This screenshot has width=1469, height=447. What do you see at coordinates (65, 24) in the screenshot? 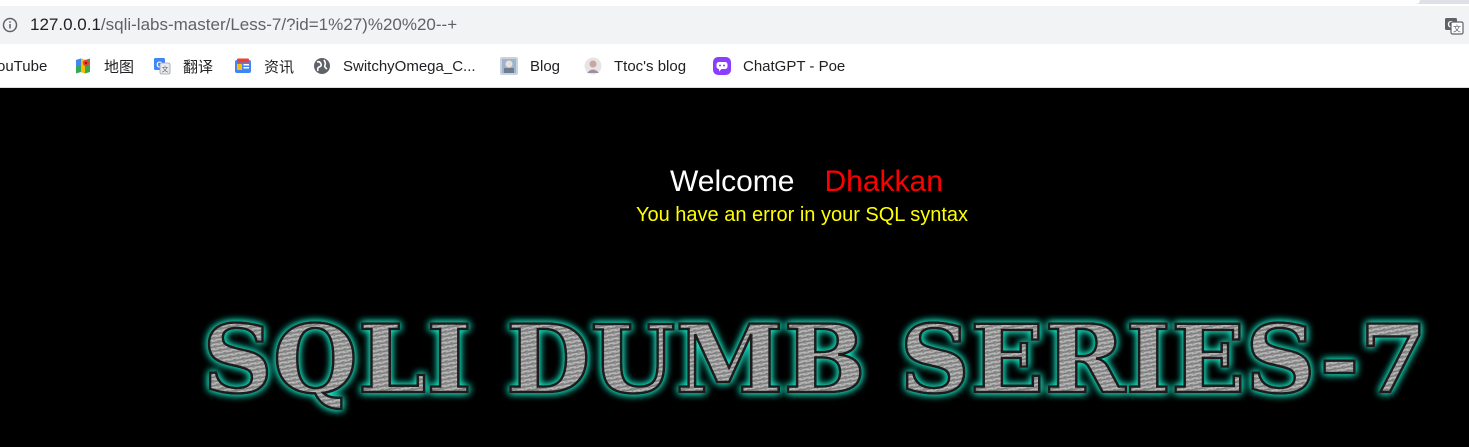
I see `url-host: 127.0.0.1` at bounding box center [65, 24].